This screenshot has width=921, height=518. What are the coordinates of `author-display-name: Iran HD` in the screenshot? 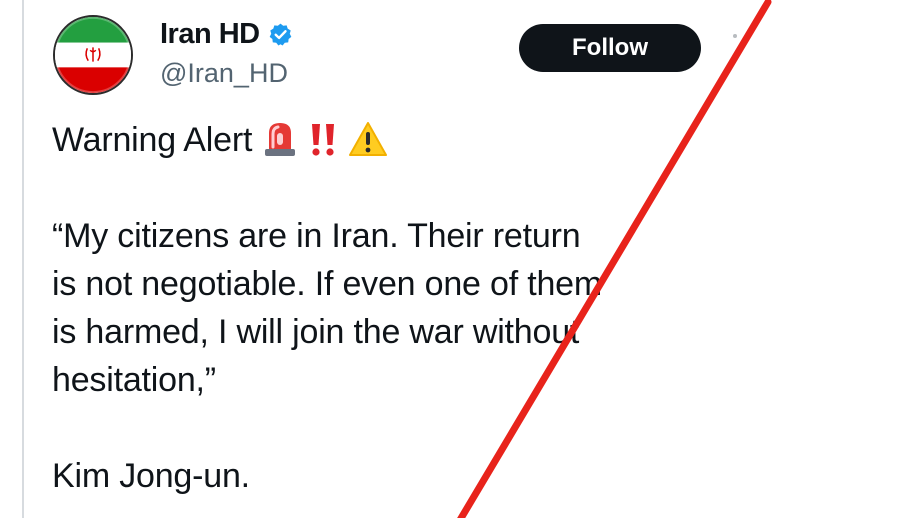 It's located at (226, 34).